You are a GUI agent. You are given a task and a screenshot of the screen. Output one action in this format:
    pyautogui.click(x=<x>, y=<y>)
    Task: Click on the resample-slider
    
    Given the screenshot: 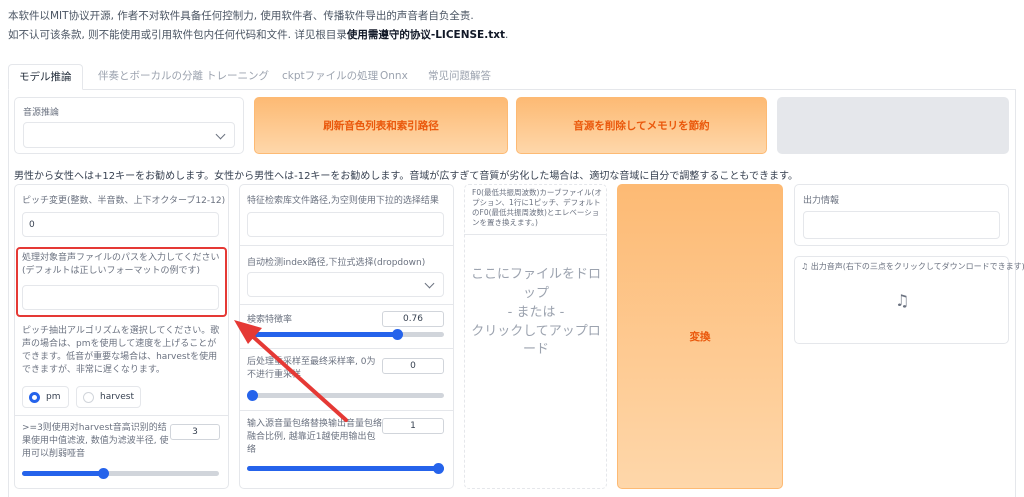 What is the action you would take?
    pyautogui.click(x=345, y=395)
    